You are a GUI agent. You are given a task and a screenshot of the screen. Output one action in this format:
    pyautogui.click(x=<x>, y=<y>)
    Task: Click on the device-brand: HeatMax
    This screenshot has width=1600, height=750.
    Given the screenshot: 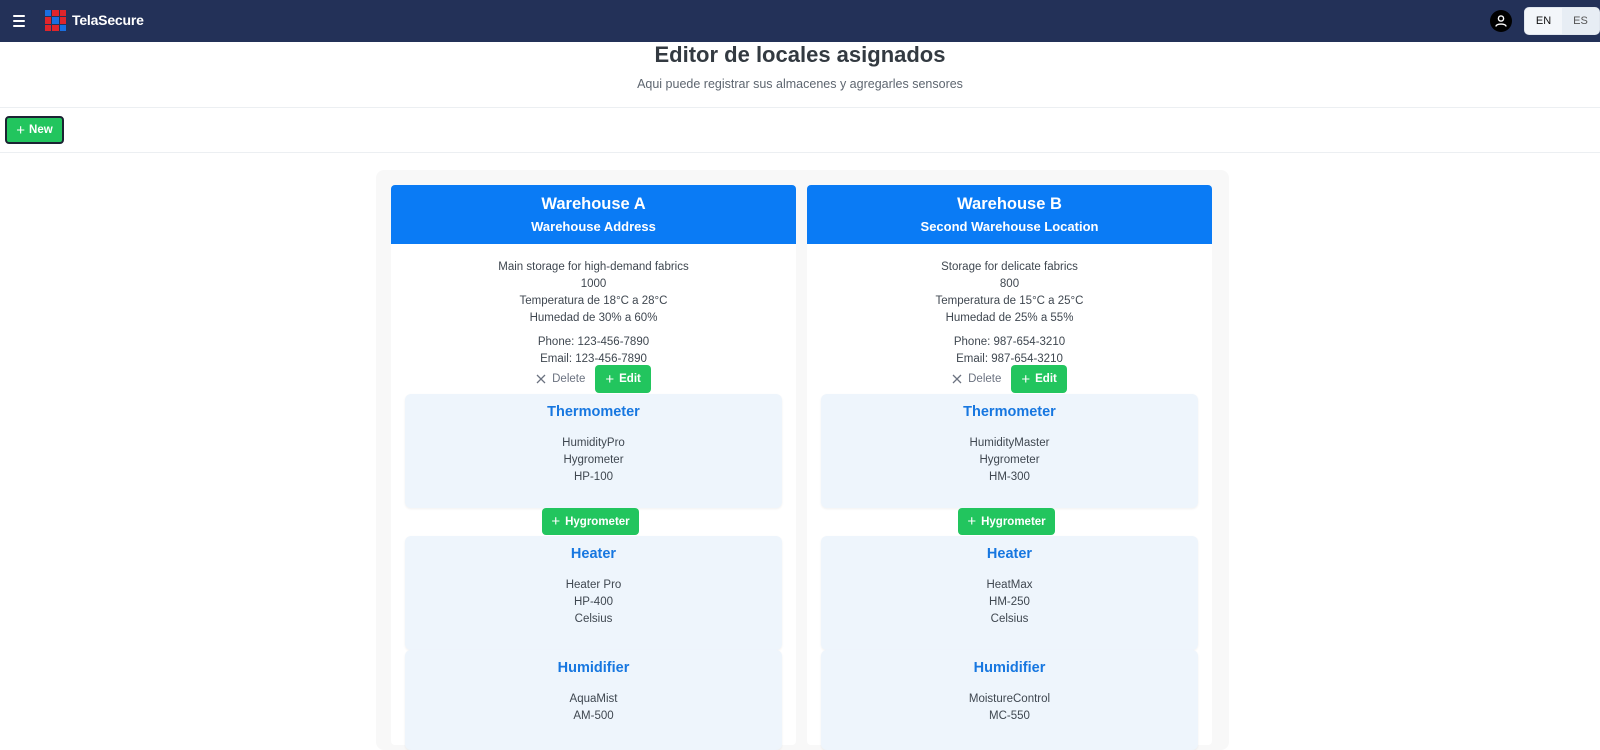 What is the action you would take?
    pyautogui.click(x=1009, y=585)
    